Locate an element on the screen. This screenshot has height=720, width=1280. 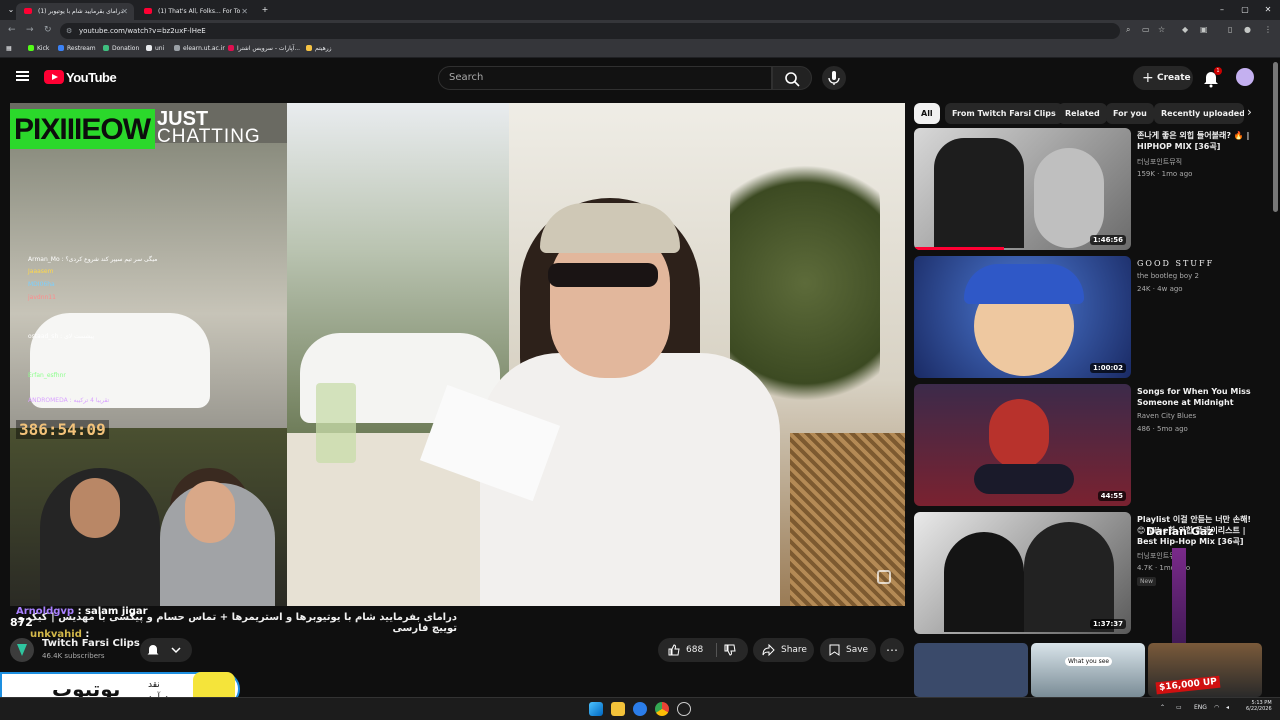
extension-icon: ◆ is located at coordinates (1185, 29).